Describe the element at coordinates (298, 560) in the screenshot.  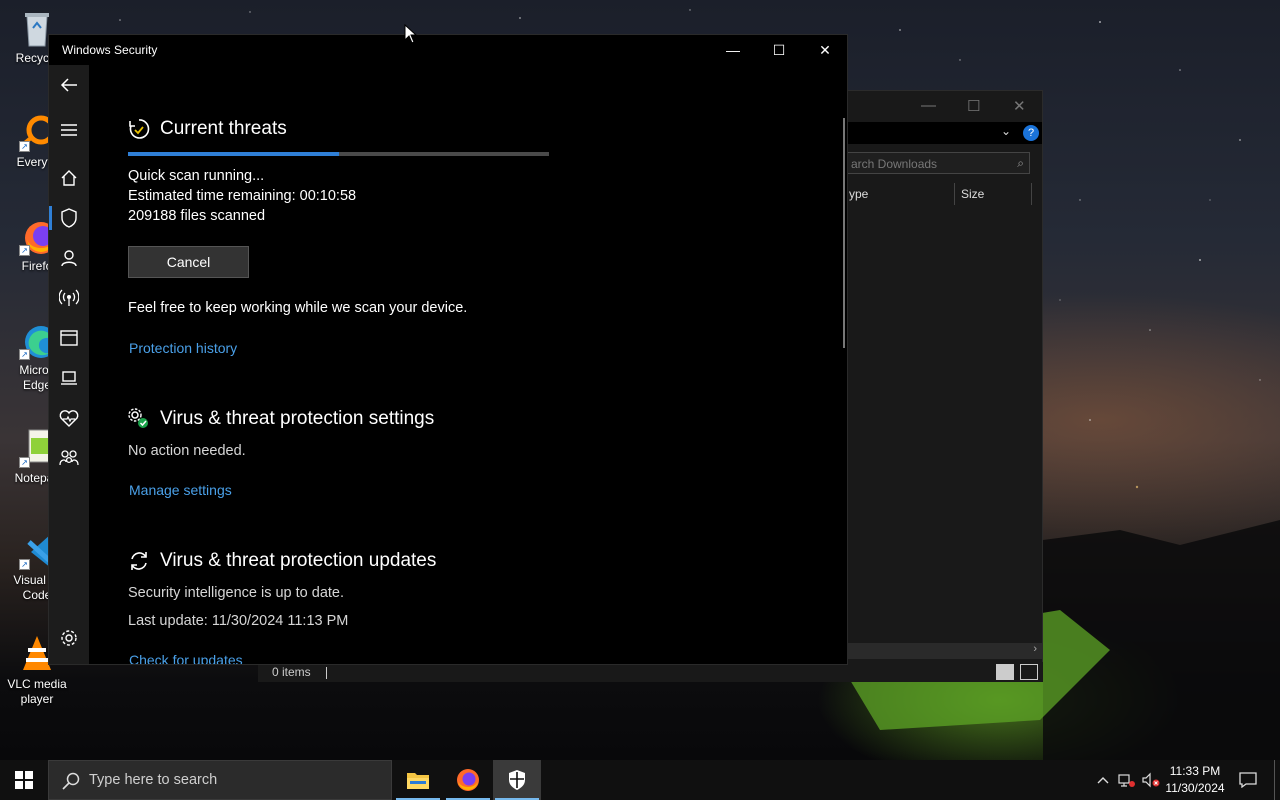
I see `protection-updates-title: Virus & threat protection updates` at that location.